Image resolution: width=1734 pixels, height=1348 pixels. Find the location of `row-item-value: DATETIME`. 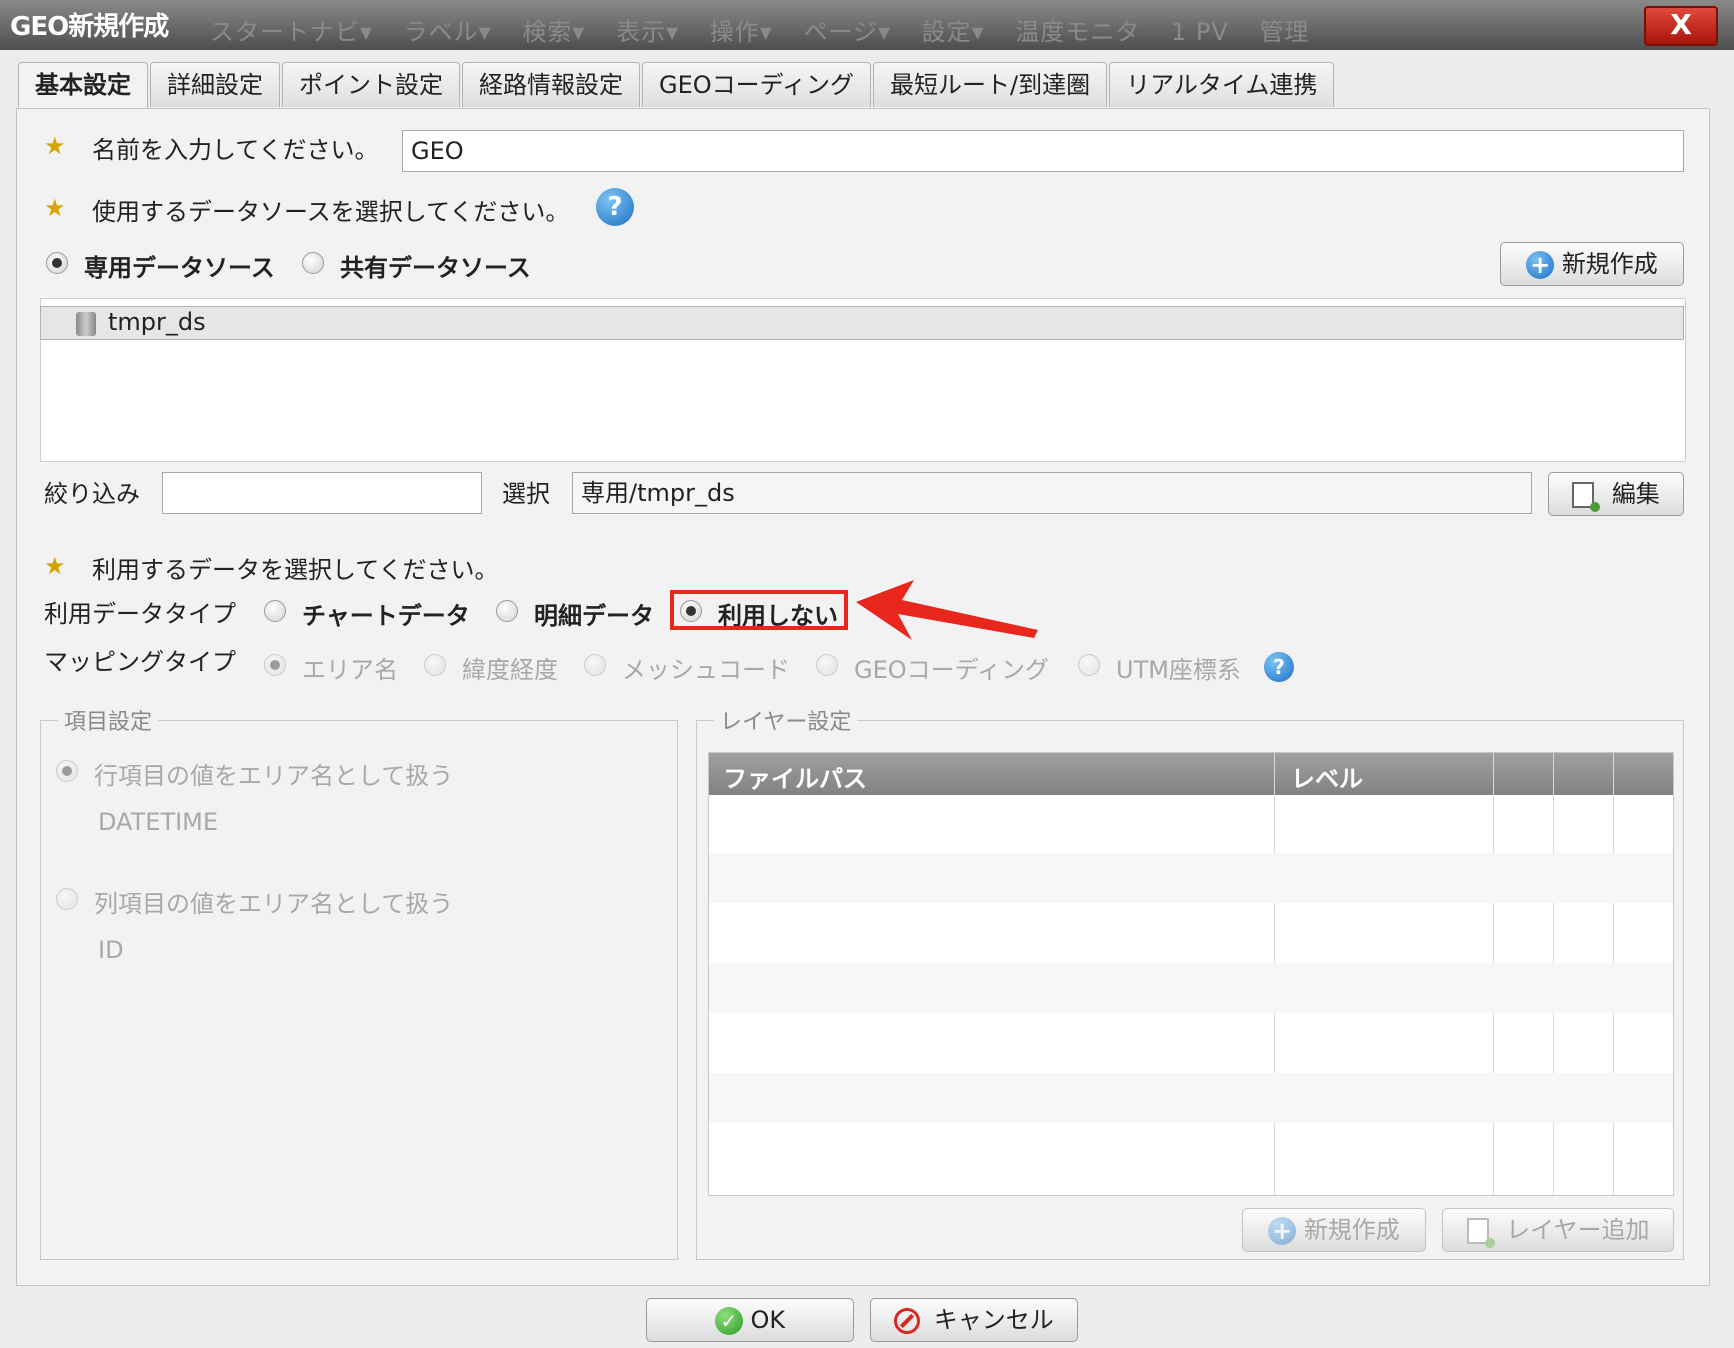

row-item-value: DATETIME is located at coordinates (158, 822).